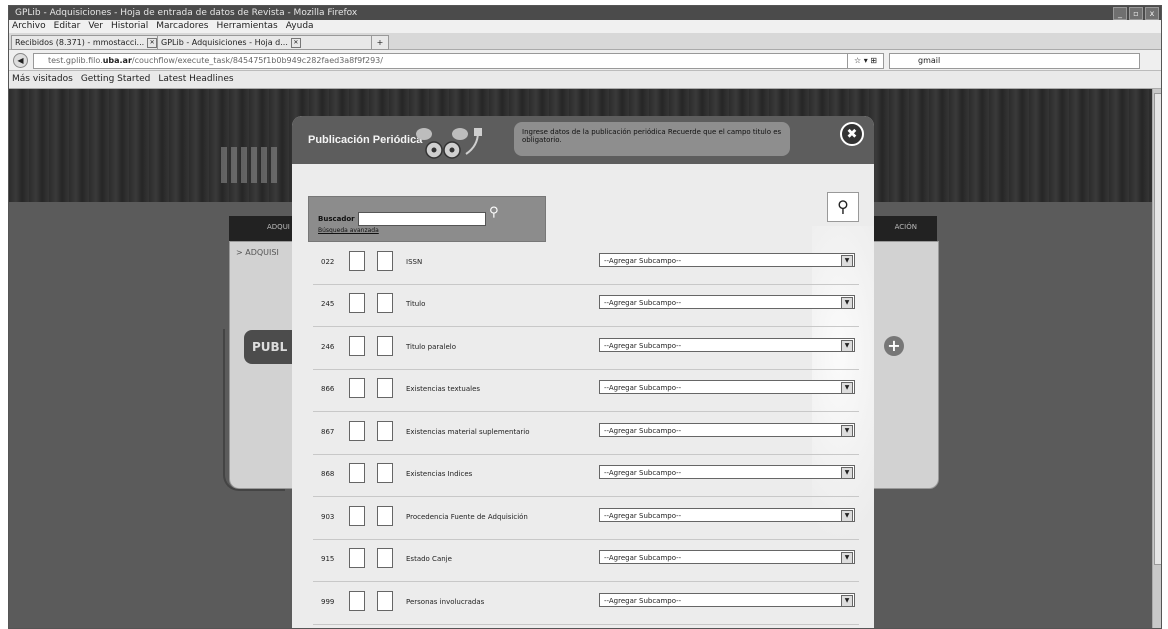  What do you see at coordinates (67, 26) in the screenshot?
I see `menu-editar: Editar` at bounding box center [67, 26].